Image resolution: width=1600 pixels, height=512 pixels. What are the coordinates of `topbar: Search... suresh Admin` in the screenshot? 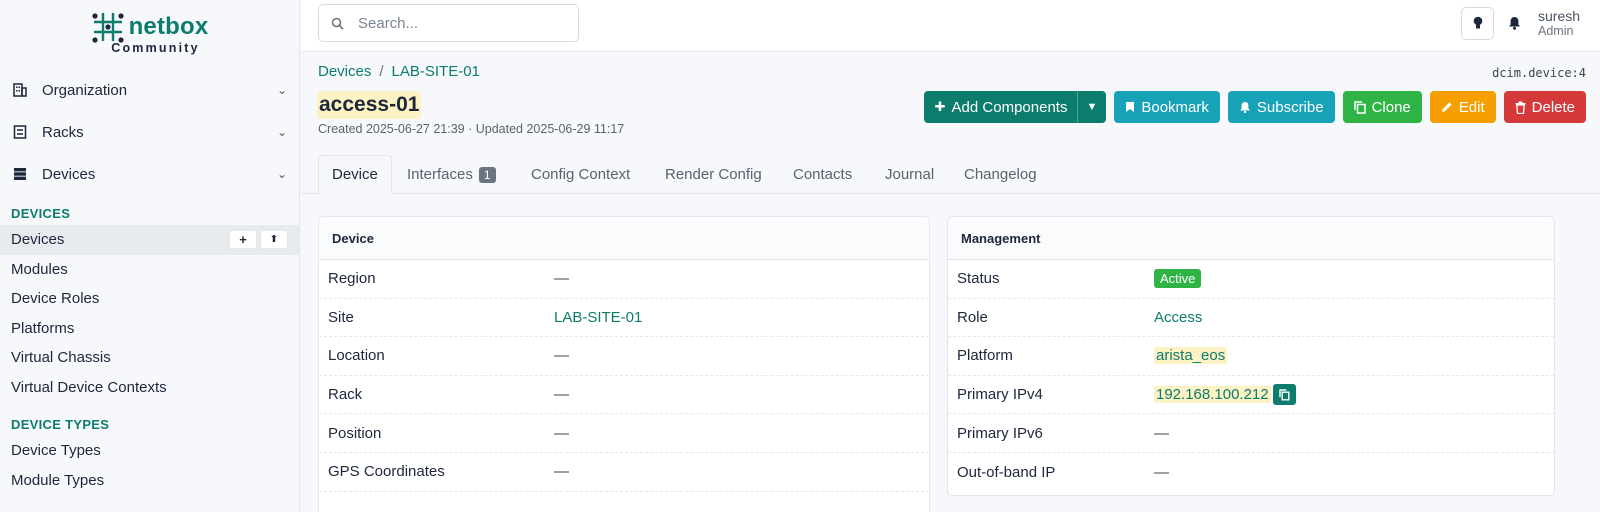 It's located at (950, 26).